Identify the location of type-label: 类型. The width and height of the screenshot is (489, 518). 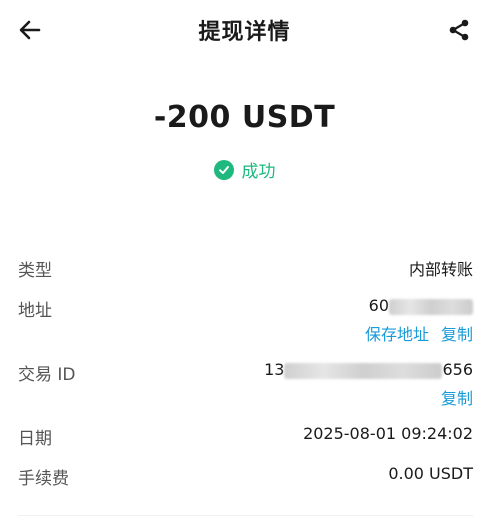
(35, 271).